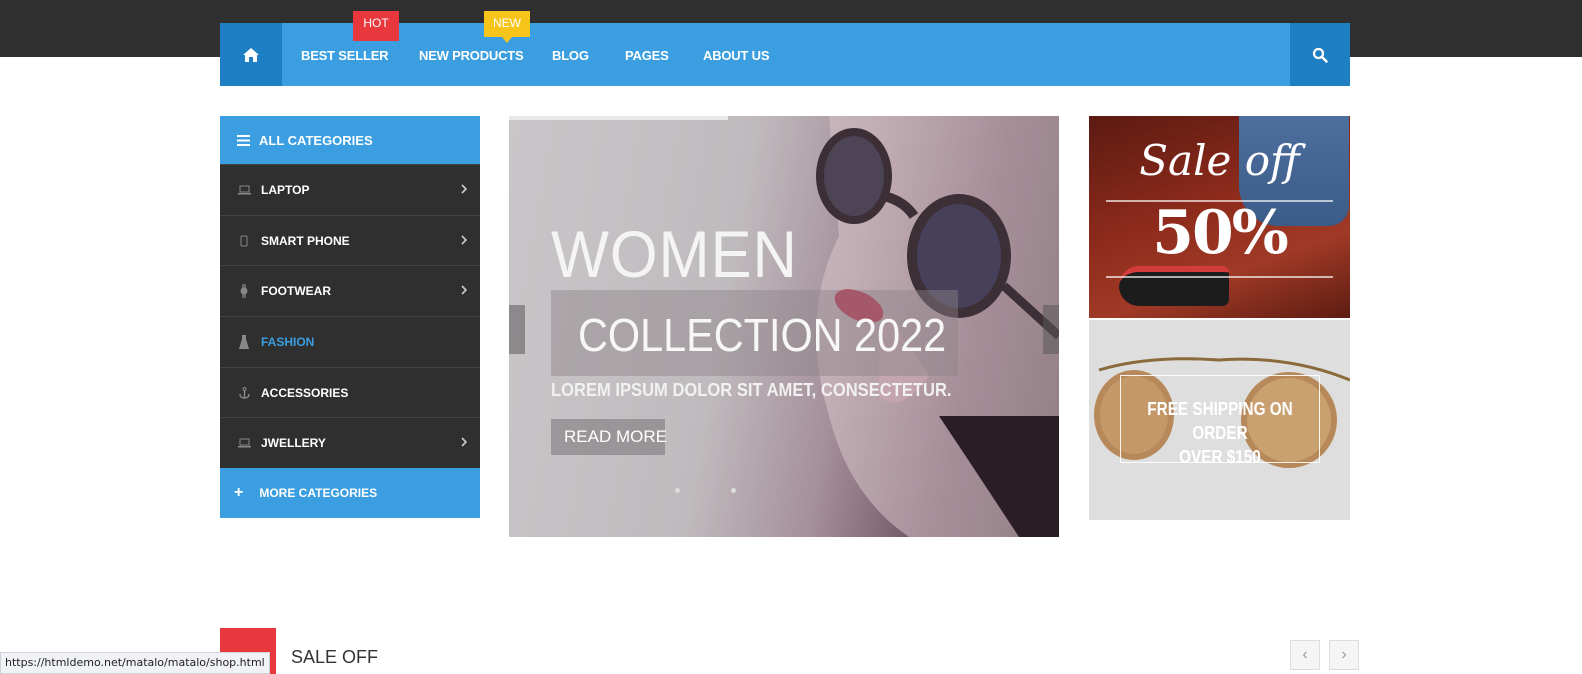 This screenshot has width=1582, height=674. Describe the element at coordinates (318, 493) in the screenshot. I see `more-categories-label: MORE CATEGORIES` at that location.